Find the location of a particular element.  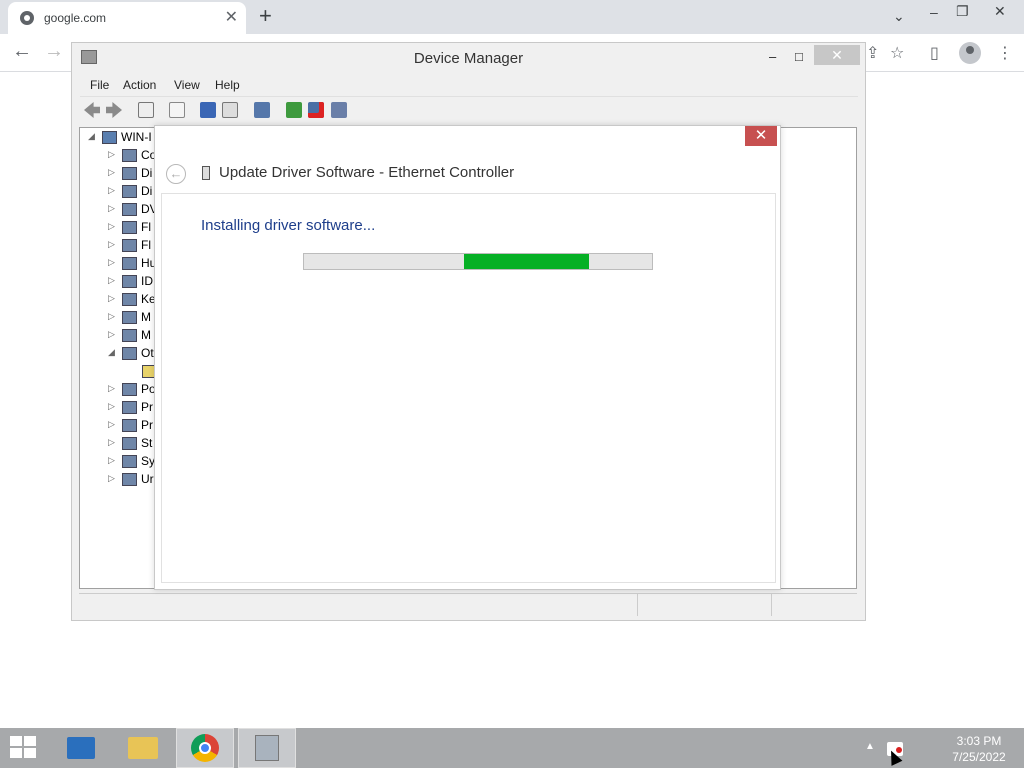

uninstall-device-icon is located at coordinates (316, 110).